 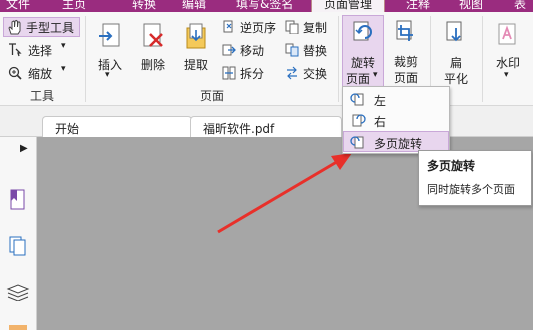 What do you see at coordinates (396, 99) in the screenshot?
I see `rotate-left-item: 左` at bounding box center [396, 99].